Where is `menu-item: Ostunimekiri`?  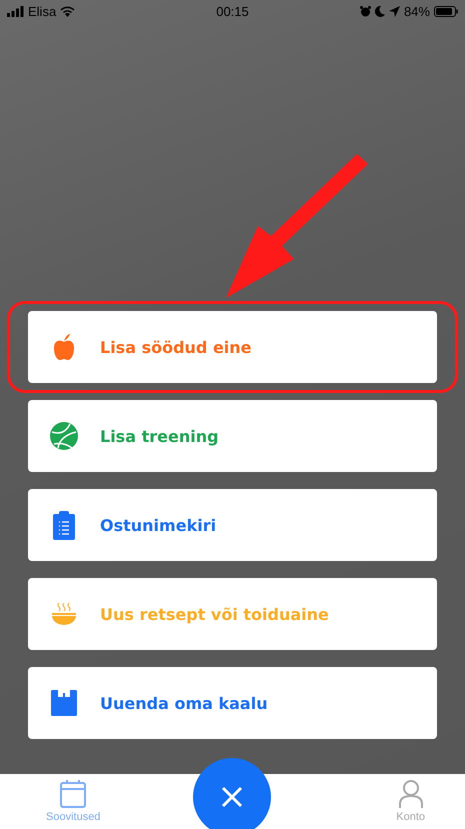 menu-item: Ostunimekiri is located at coordinates (232, 525).